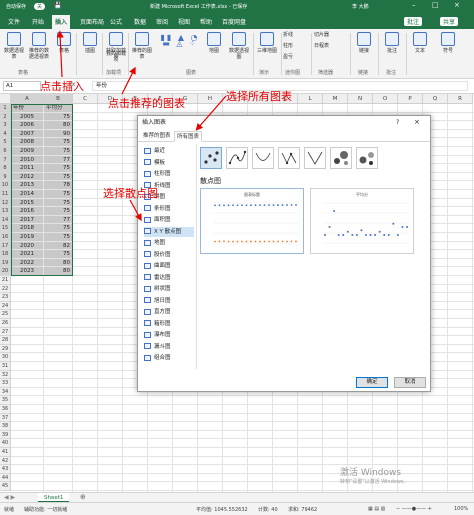 The width and height of the screenshot is (474, 515). What do you see at coordinates (5, 435) in the screenshot?
I see `row-header: 39` at bounding box center [5, 435].